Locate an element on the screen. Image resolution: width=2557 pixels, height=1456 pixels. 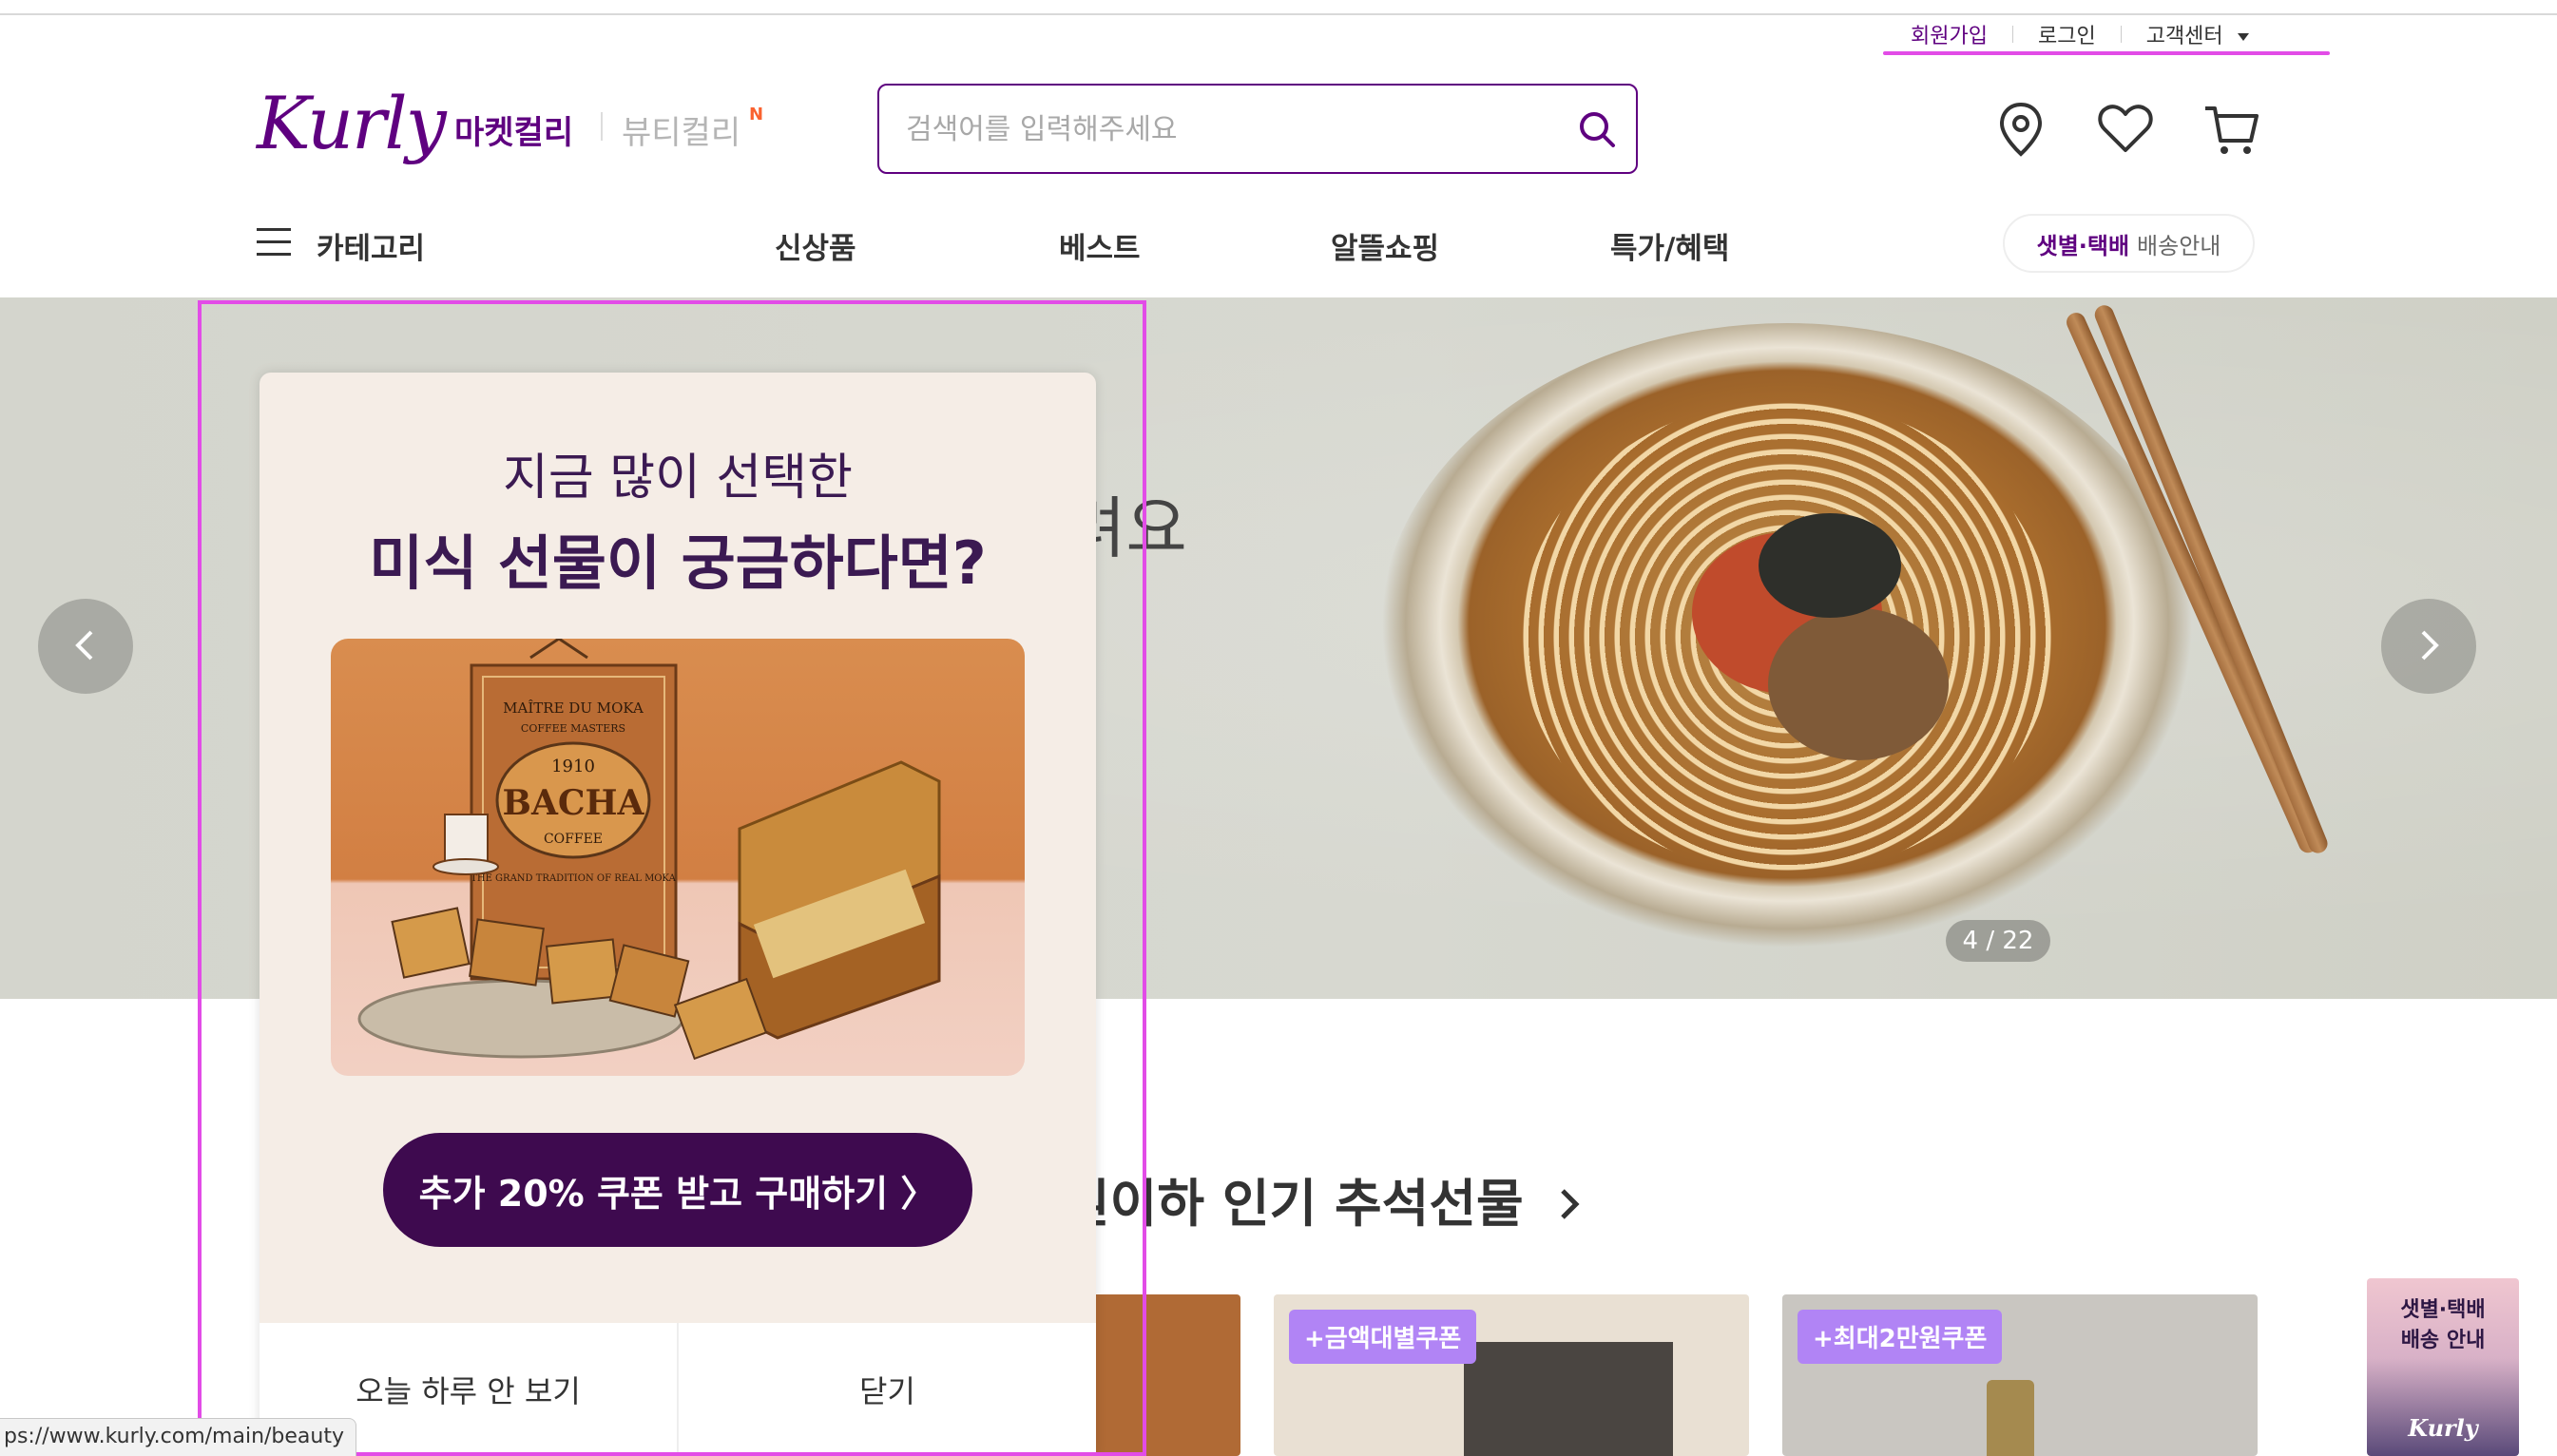
banner-counter: 4 / 22 is located at coordinates (1998, 941).